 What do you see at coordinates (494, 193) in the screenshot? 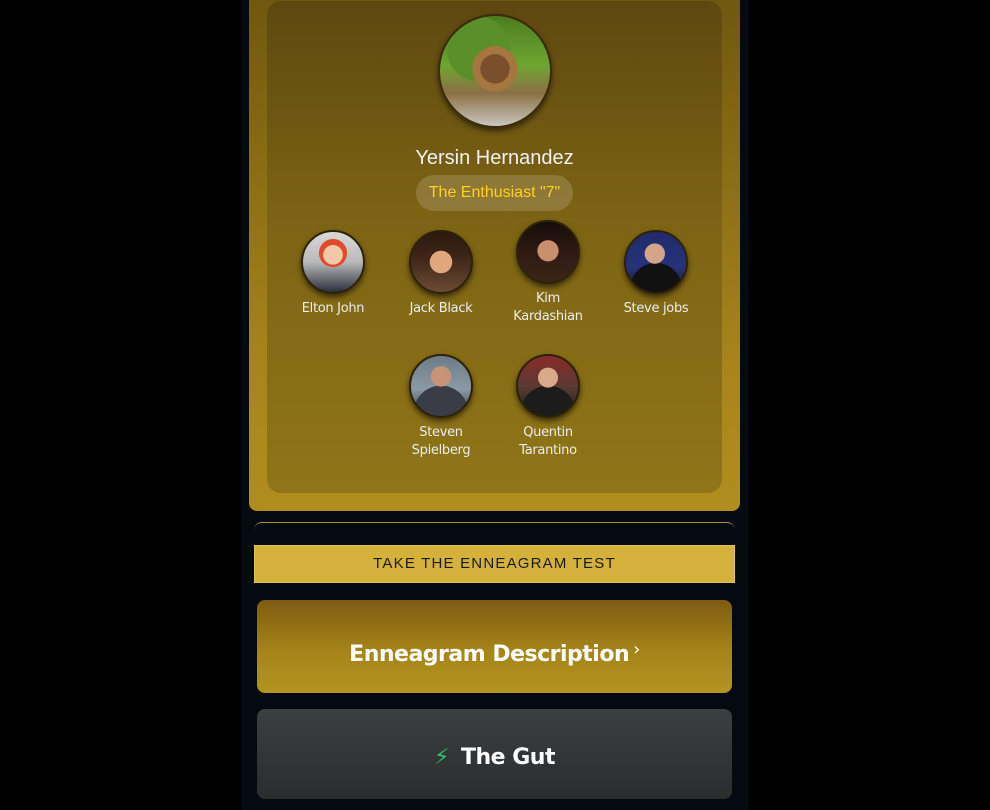
I see `personality-type-badge: The Enthusiast "7"` at bounding box center [494, 193].